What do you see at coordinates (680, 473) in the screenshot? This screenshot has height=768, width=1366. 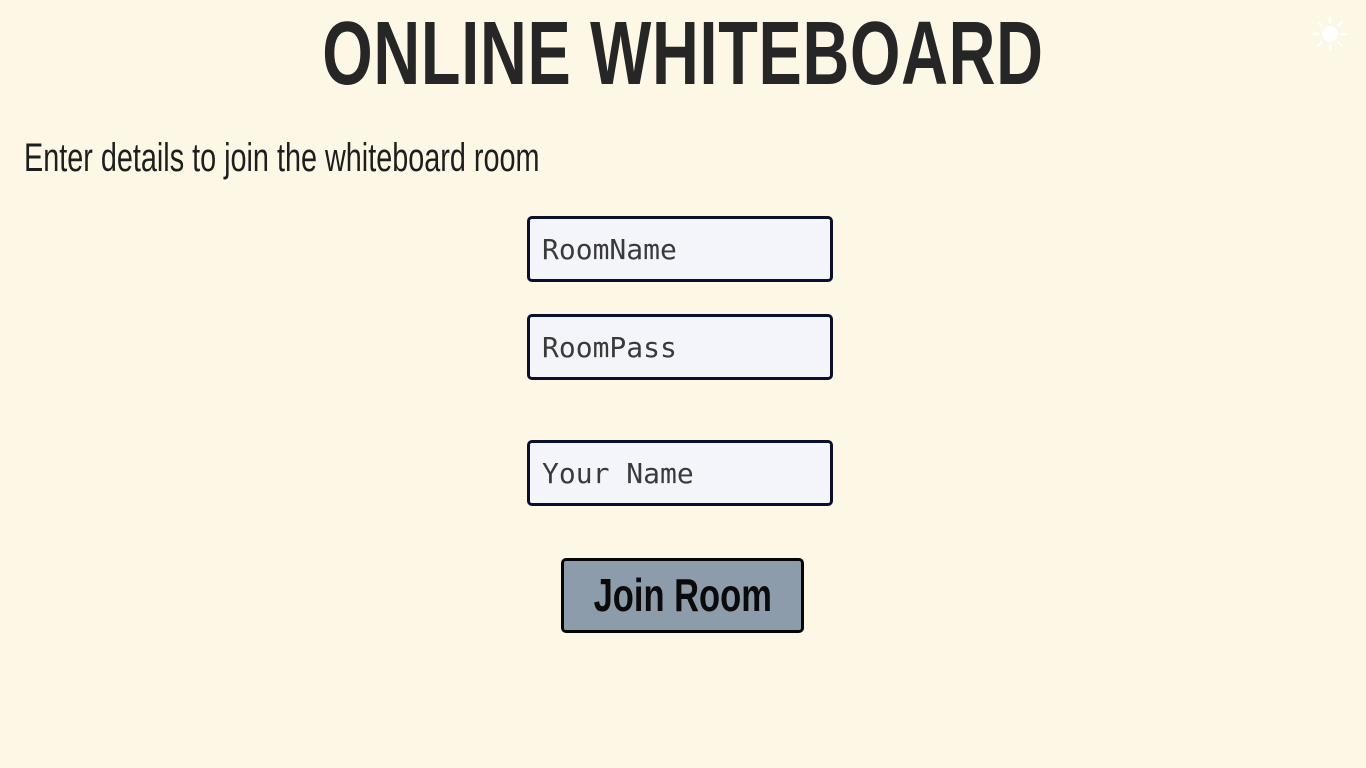 I see `your-name-input` at bounding box center [680, 473].